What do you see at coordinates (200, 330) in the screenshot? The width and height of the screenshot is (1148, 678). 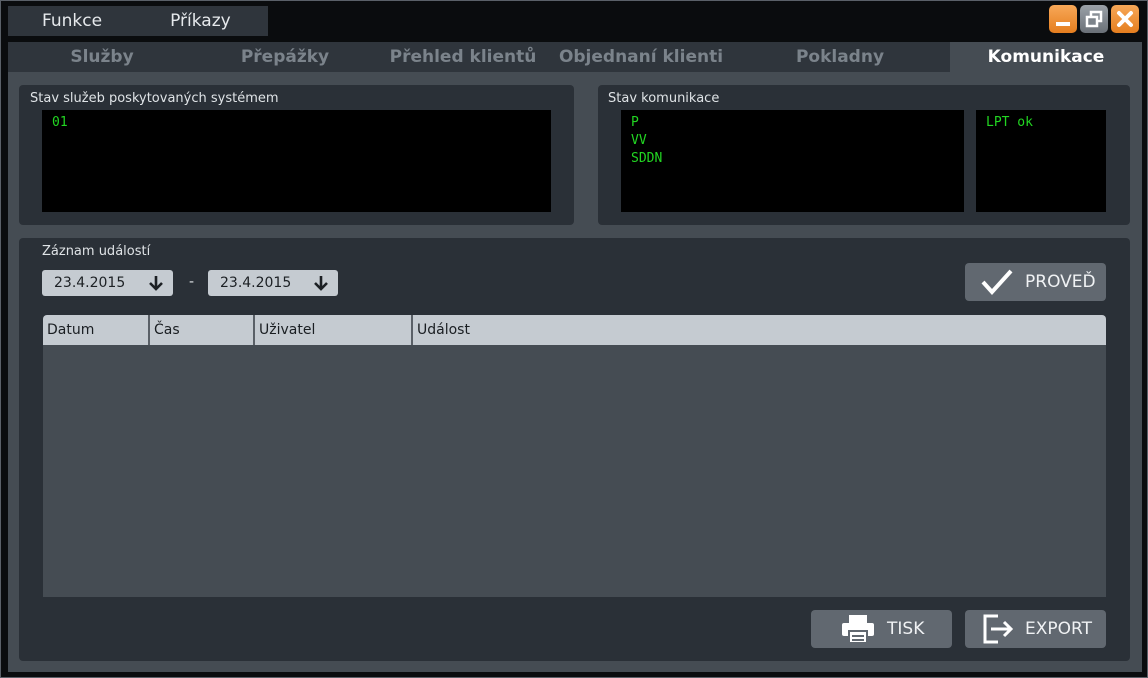 I see `column-cas: Čas` at bounding box center [200, 330].